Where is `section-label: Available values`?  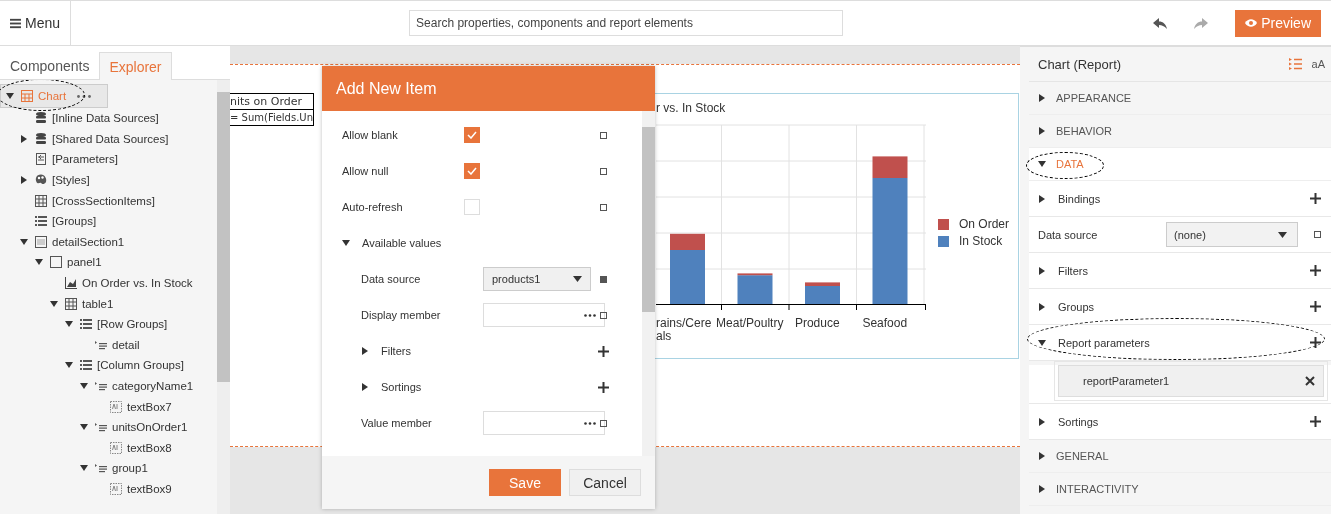 section-label: Available values is located at coordinates (402, 243).